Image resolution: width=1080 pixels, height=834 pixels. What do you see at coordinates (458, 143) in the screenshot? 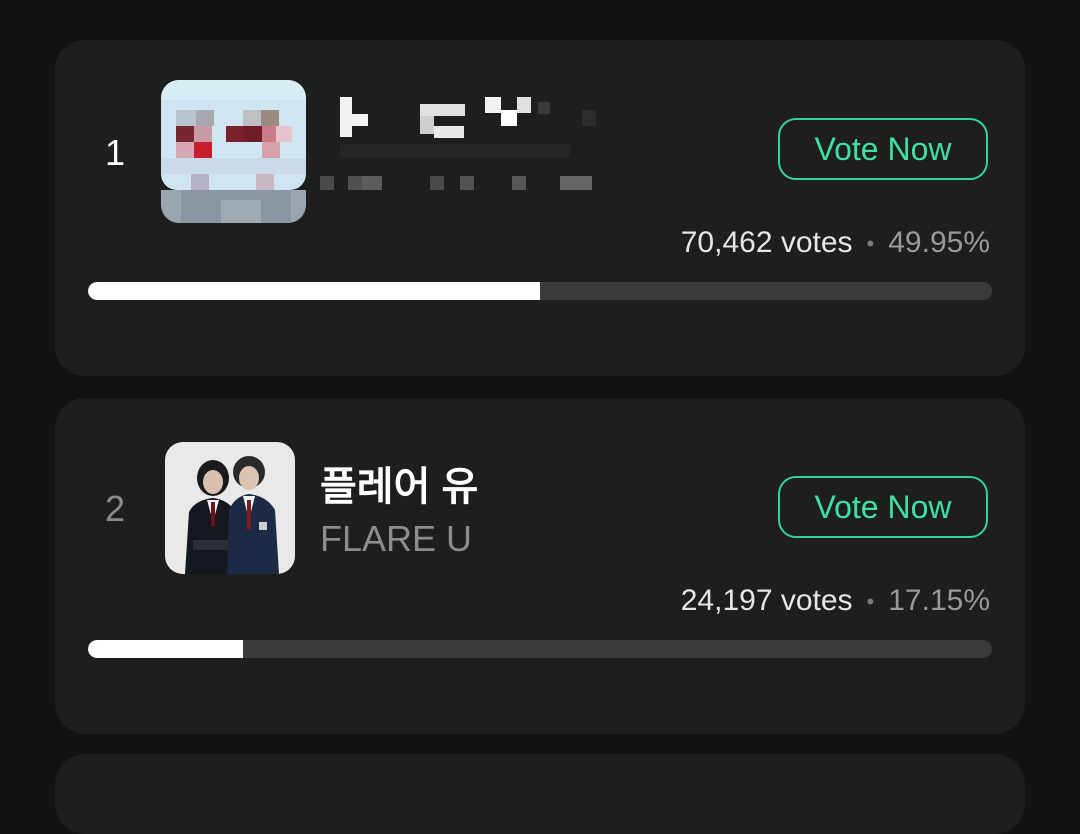
I see `pixelated-text-icon` at bounding box center [458, 143].